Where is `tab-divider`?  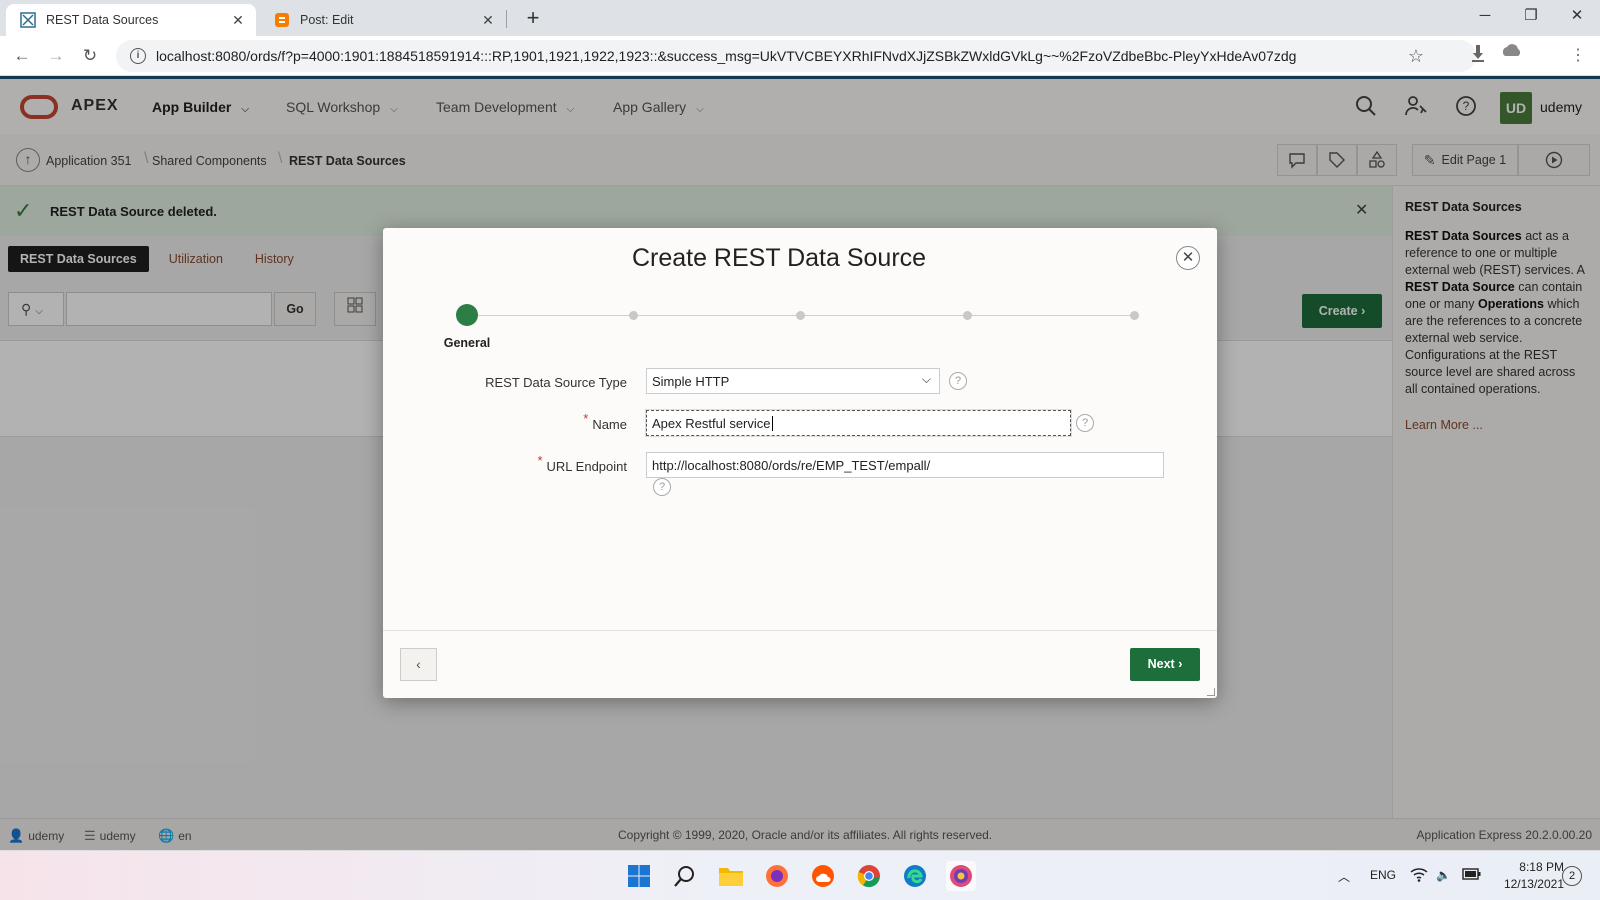 tab-divider is located at coordinates (506, 19).